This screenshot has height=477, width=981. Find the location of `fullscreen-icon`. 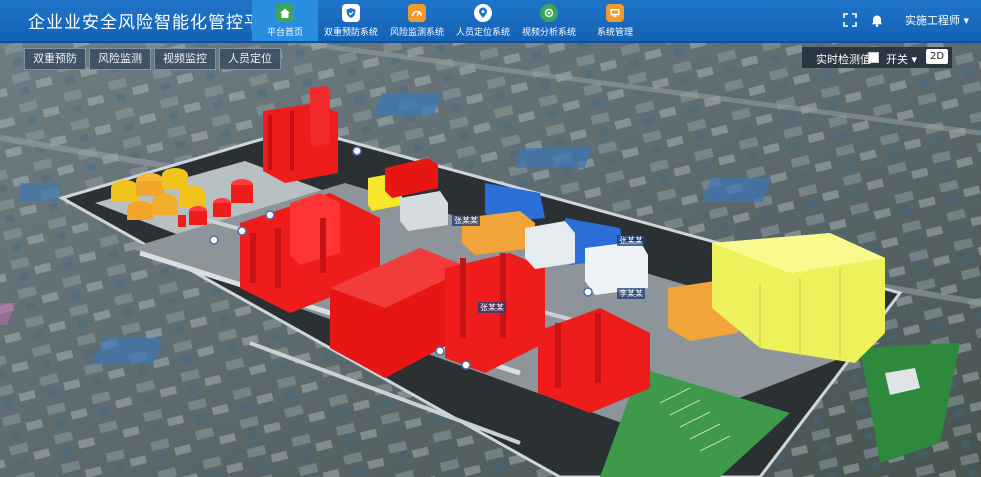

fullscreen-icon is located at coordinates (850, 20).